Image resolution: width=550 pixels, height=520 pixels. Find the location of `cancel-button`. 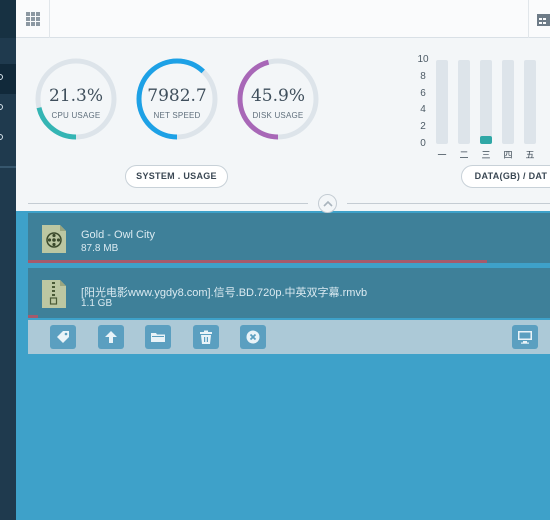

cancel-button is located at coordinates (253, 337).